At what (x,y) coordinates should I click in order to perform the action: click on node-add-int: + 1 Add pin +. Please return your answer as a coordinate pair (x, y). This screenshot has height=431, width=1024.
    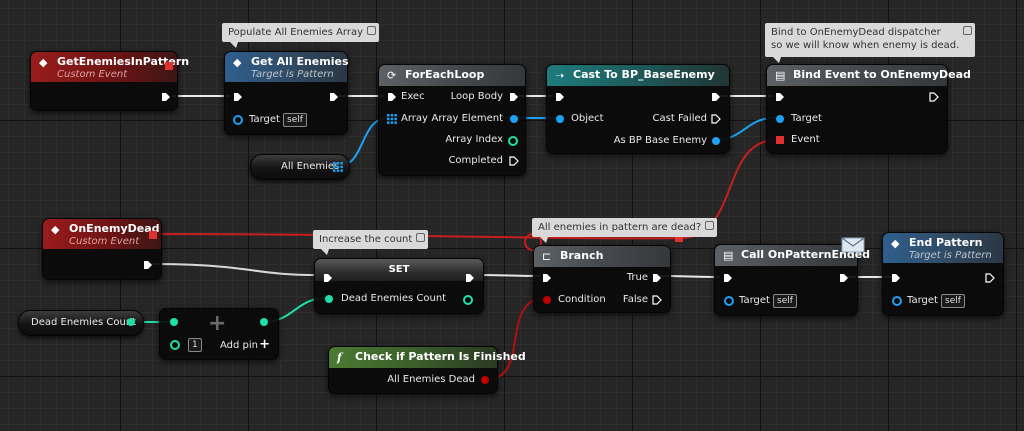
    Looking at the image, I should click on (219, 334).